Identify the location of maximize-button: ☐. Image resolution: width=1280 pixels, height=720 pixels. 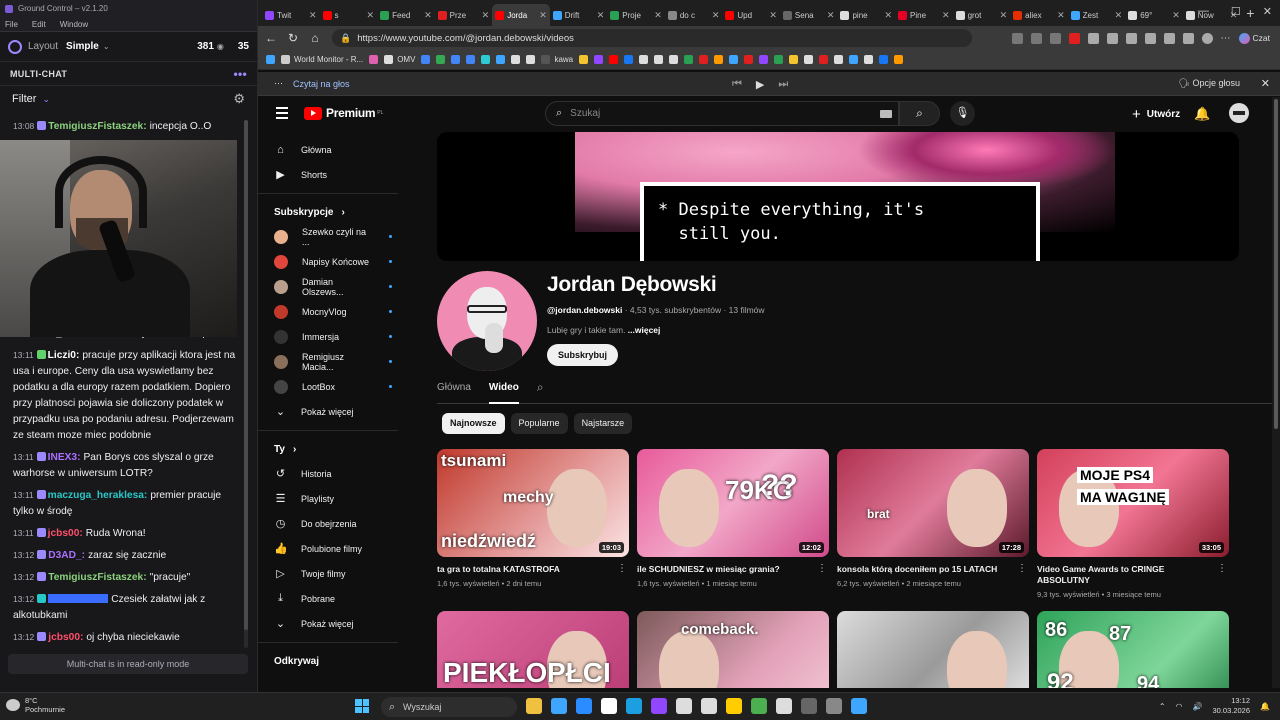
(1236, 11).